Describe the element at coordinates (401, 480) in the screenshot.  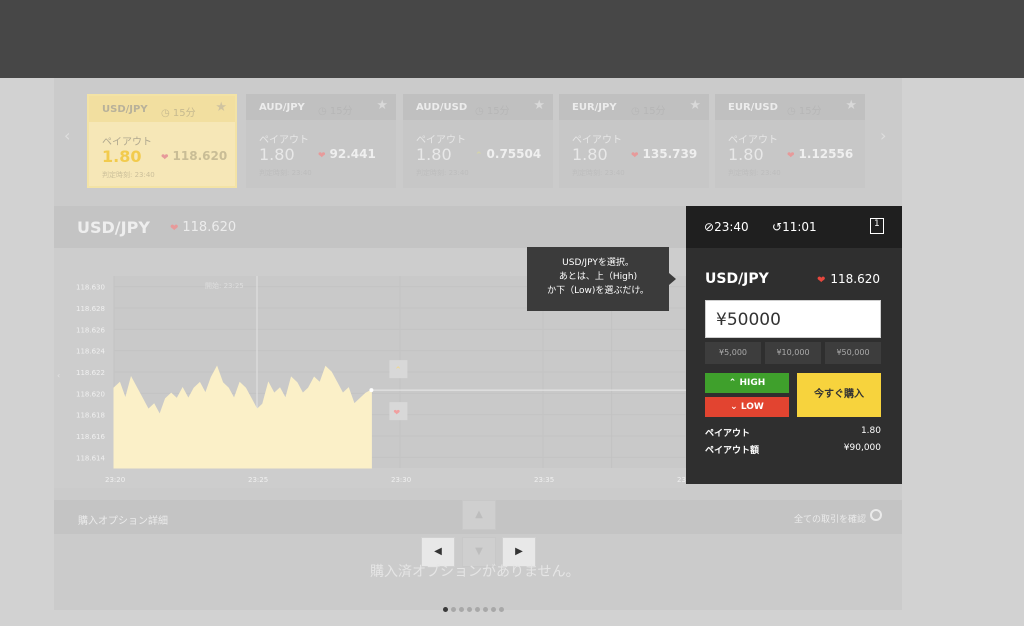
I see `x-tick-label: 23:30` at that location.